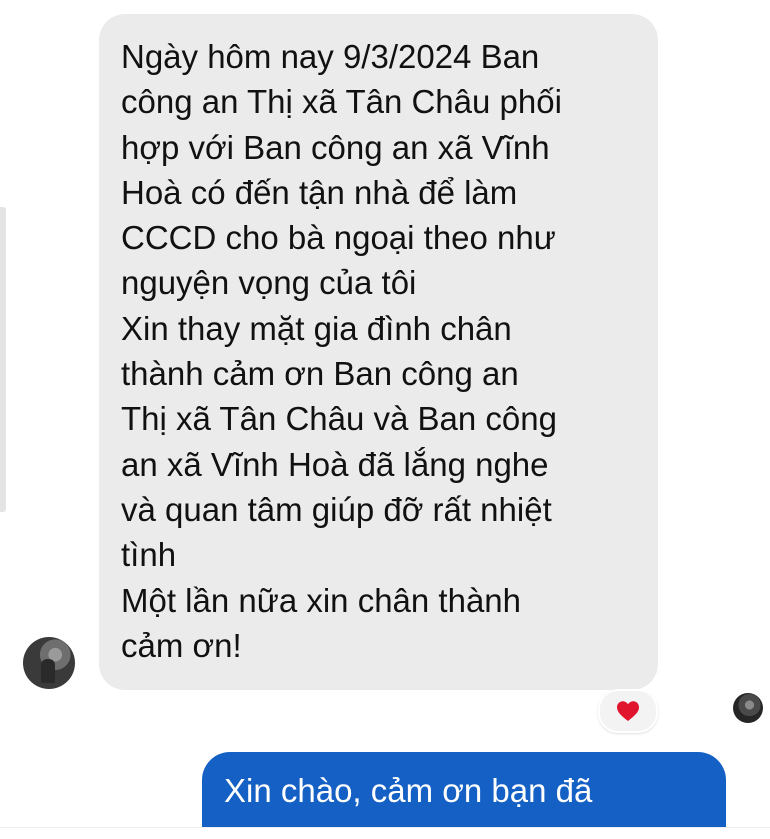 This screenshot has width=770, height=839. What do you see at coordinates (338, 238) in the screenshot?
I see `message-line: CCCD cho bà ngoại theo như` at bounding box center [338, 238].